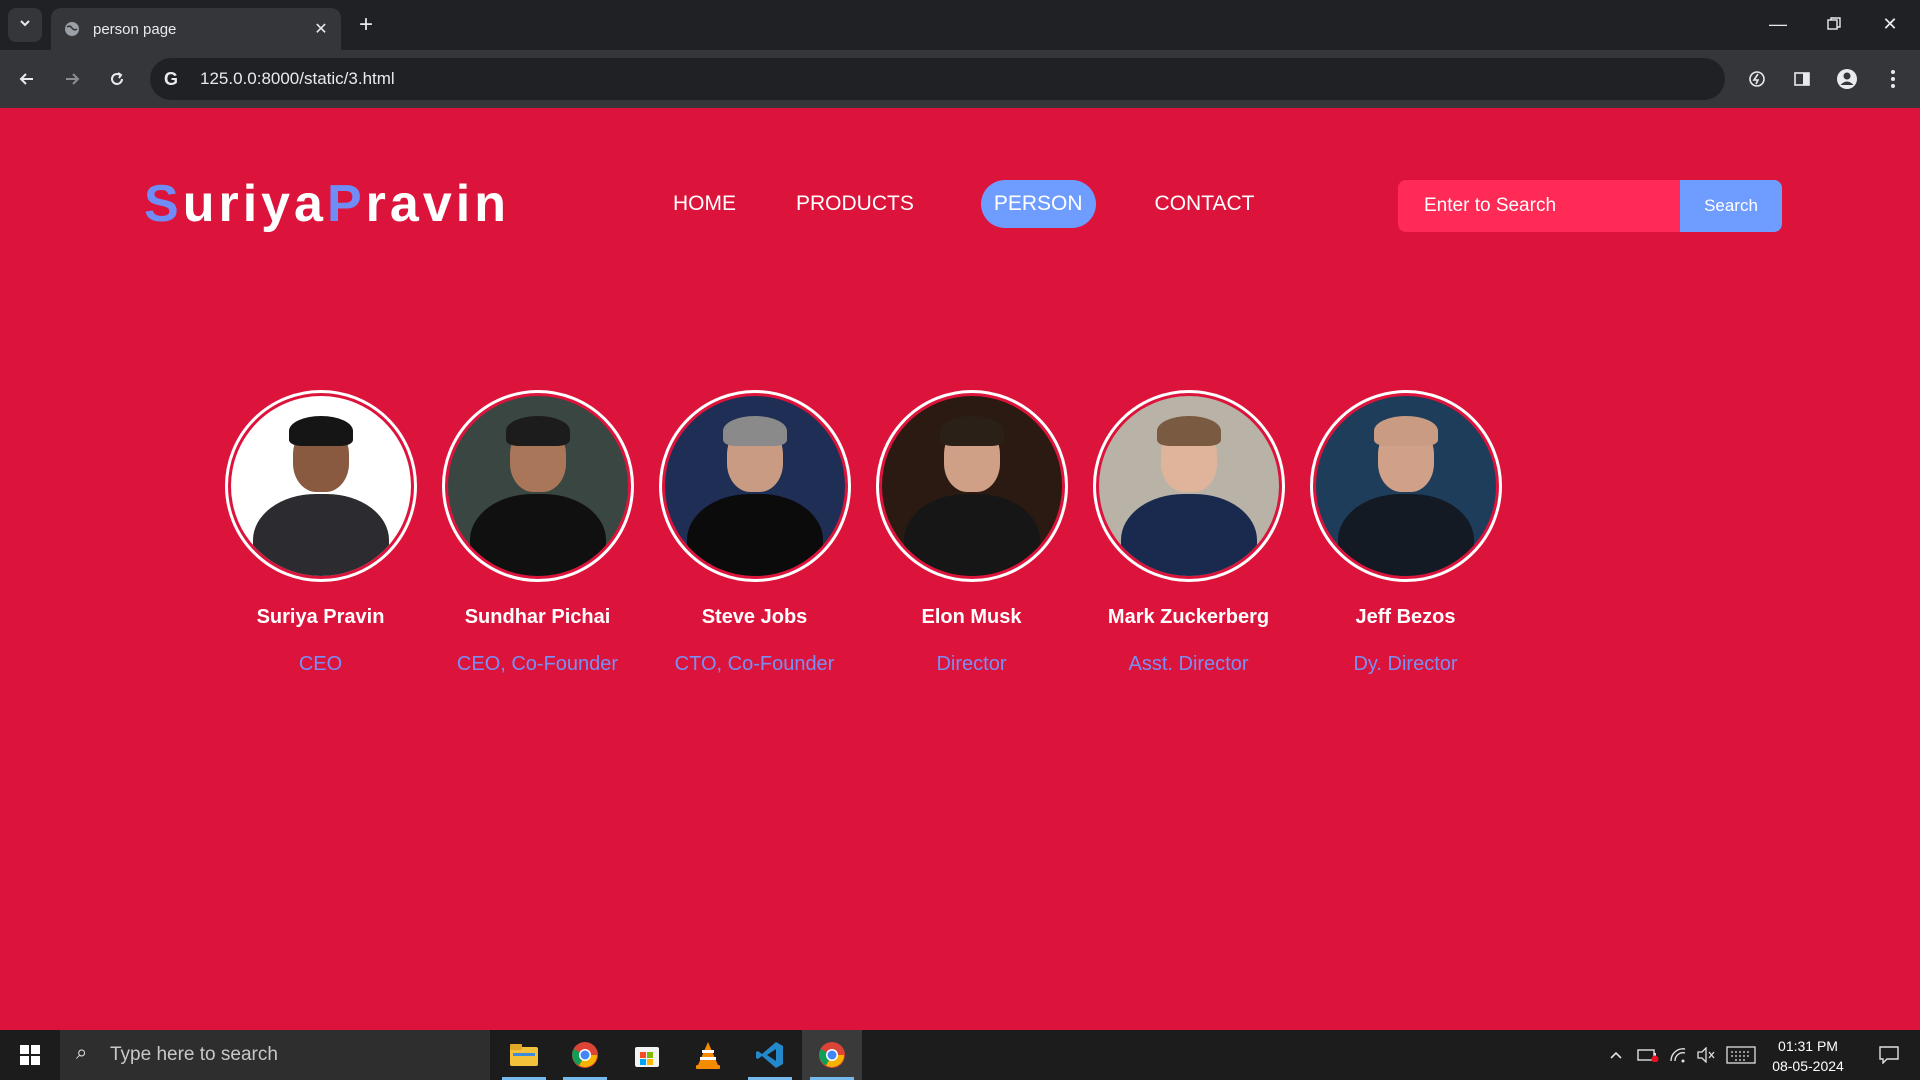  What do you see at coordinates (1539, 206) in the screenshot?
I see `search-input` at bounding box center [1539, 206].